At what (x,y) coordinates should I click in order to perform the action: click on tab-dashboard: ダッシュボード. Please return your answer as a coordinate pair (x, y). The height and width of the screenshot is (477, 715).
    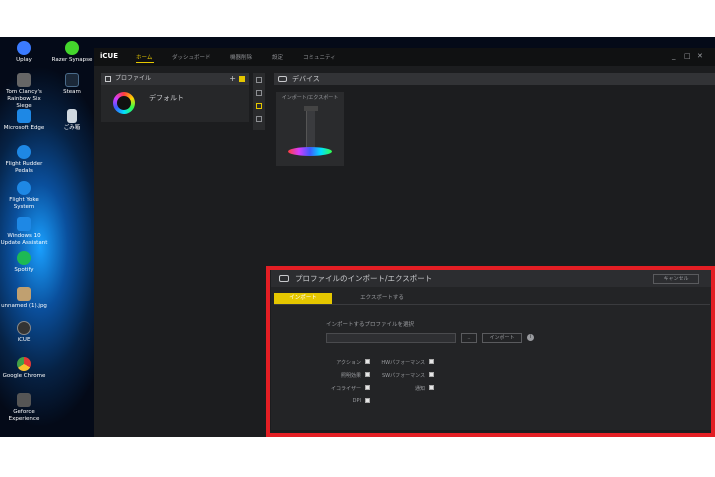
    Looking at the image, I should click on (191, 57).